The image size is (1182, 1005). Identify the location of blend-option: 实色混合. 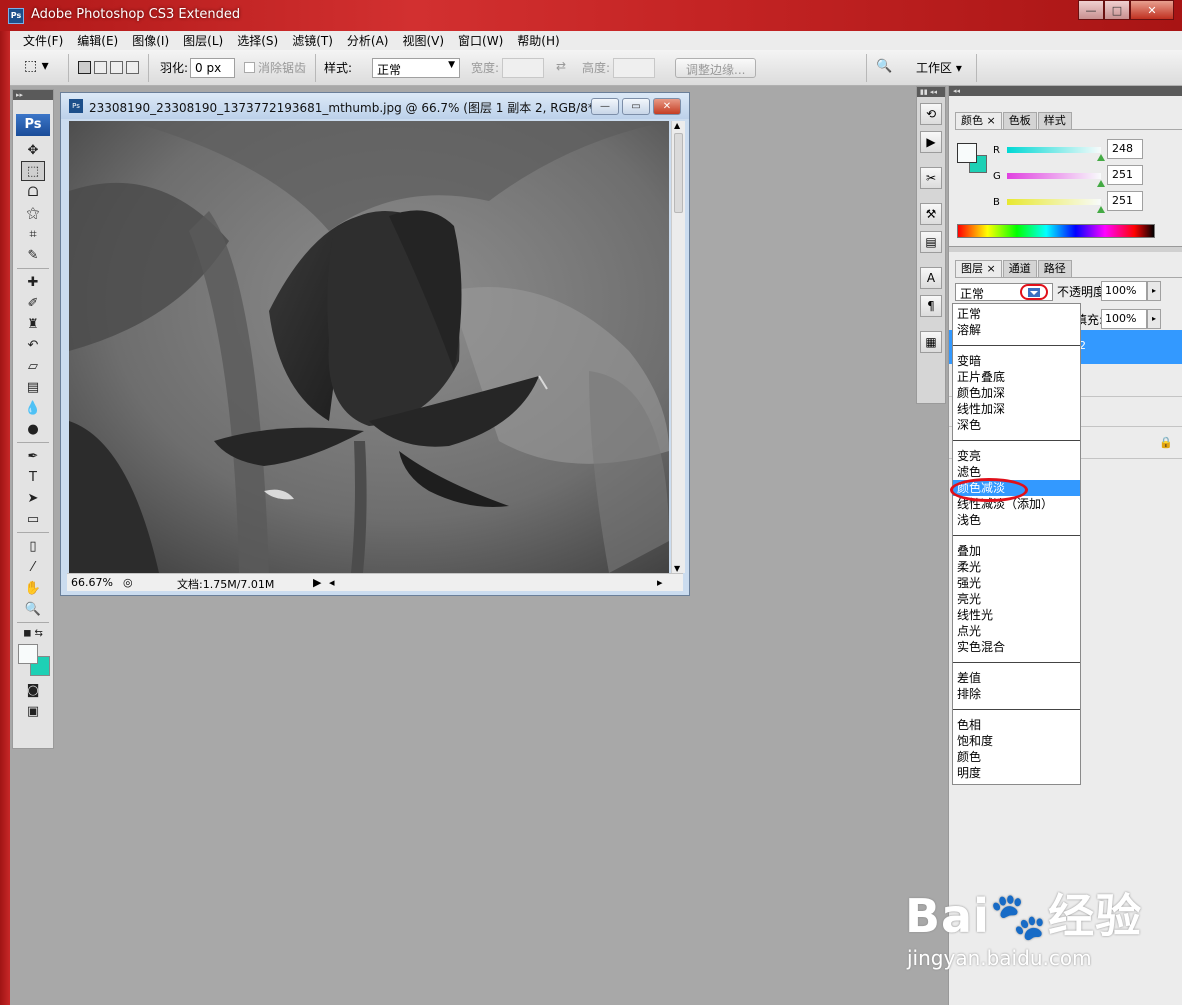
(1016, 647).